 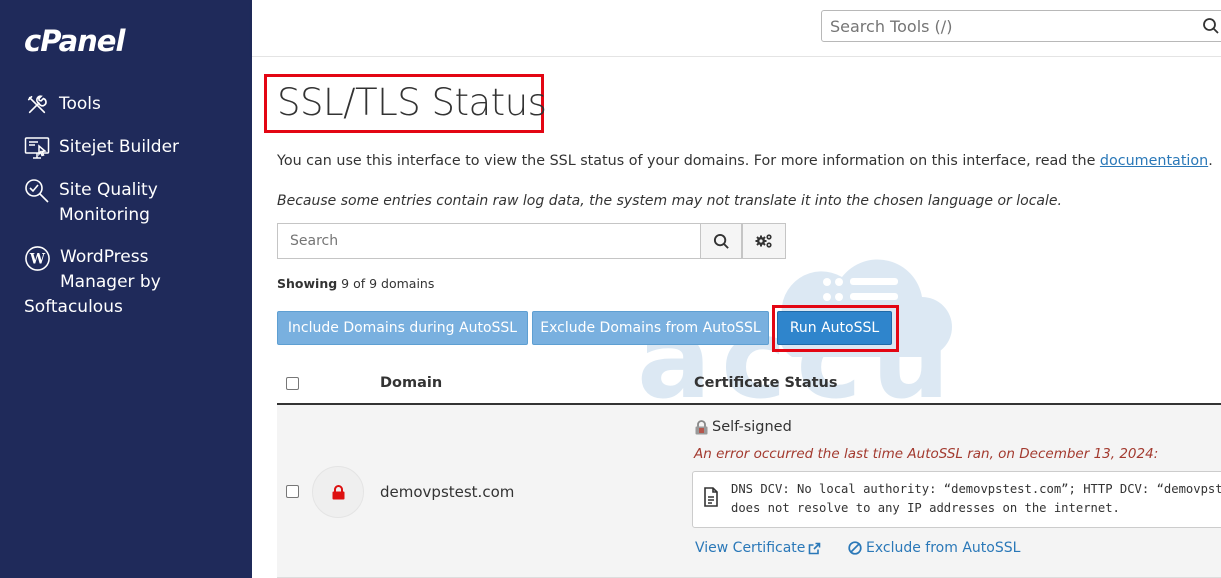 What do you see at coordinates (701, 426) in the screenshot?
I see `padlock-icon` at bounding box center [701, 426].